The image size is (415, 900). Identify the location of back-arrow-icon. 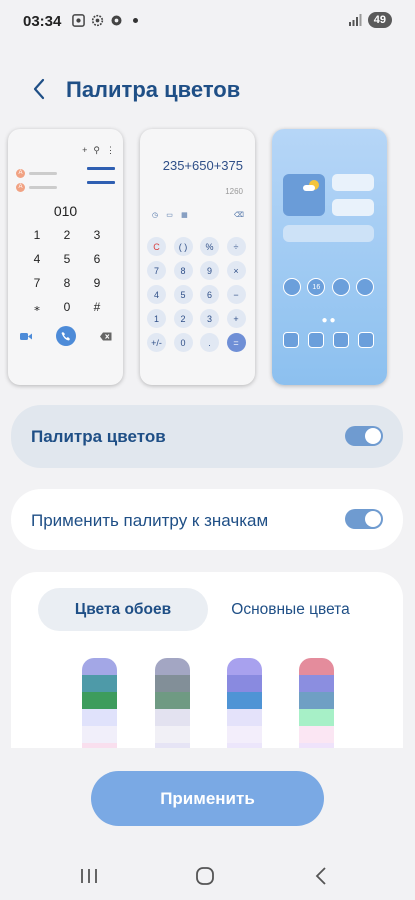
(39, 89).